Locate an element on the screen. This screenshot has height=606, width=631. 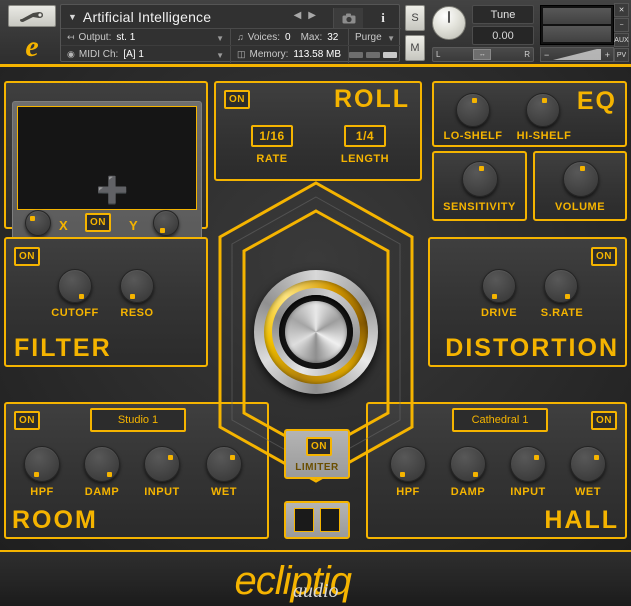
output-selector: ↤ Output: st. 1 ▼ is located at coordinates (146, 37).